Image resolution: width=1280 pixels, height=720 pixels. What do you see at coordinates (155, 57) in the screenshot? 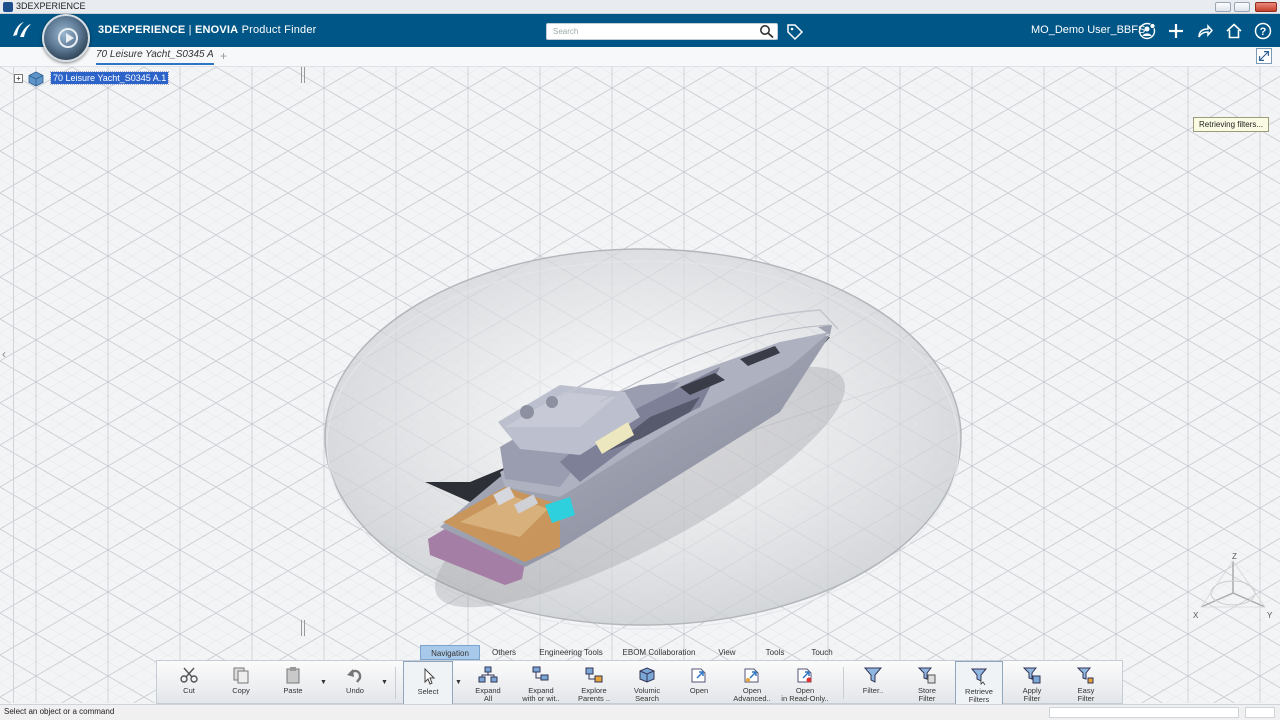
I see `tab-document: 70 Leisure Yacht_S0345 A.1` at bounding box center [155, 57].